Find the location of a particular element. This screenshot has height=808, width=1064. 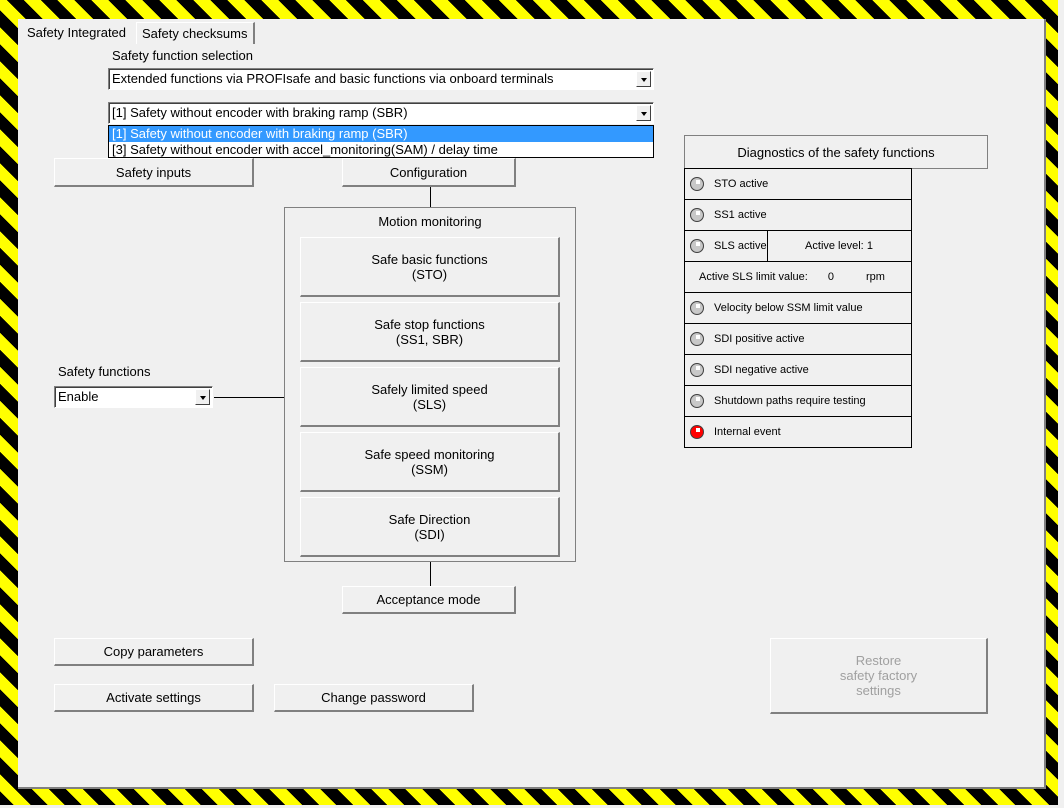

diagnostics-title-text: Diagnostics of the safety functions is located at coordinates (836, 152).